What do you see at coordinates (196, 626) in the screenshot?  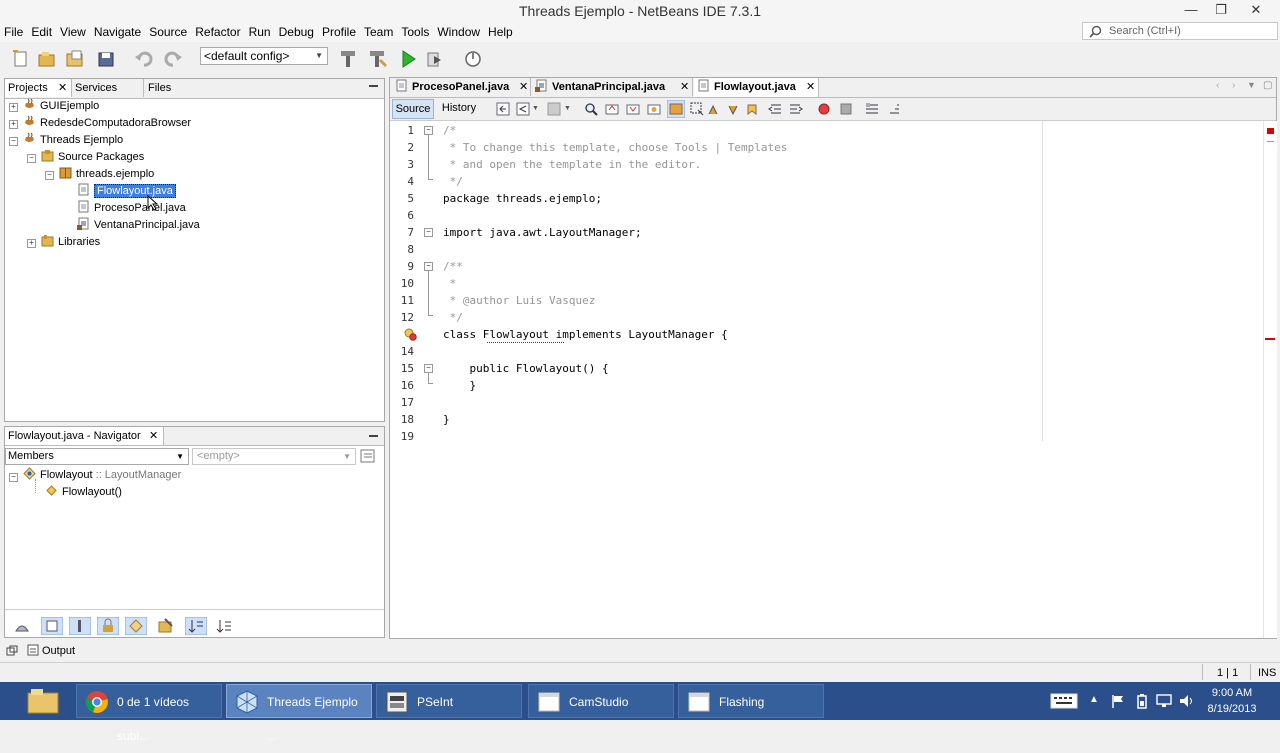 I see `sort-by-source-icon` at bounding box center [196, 626].